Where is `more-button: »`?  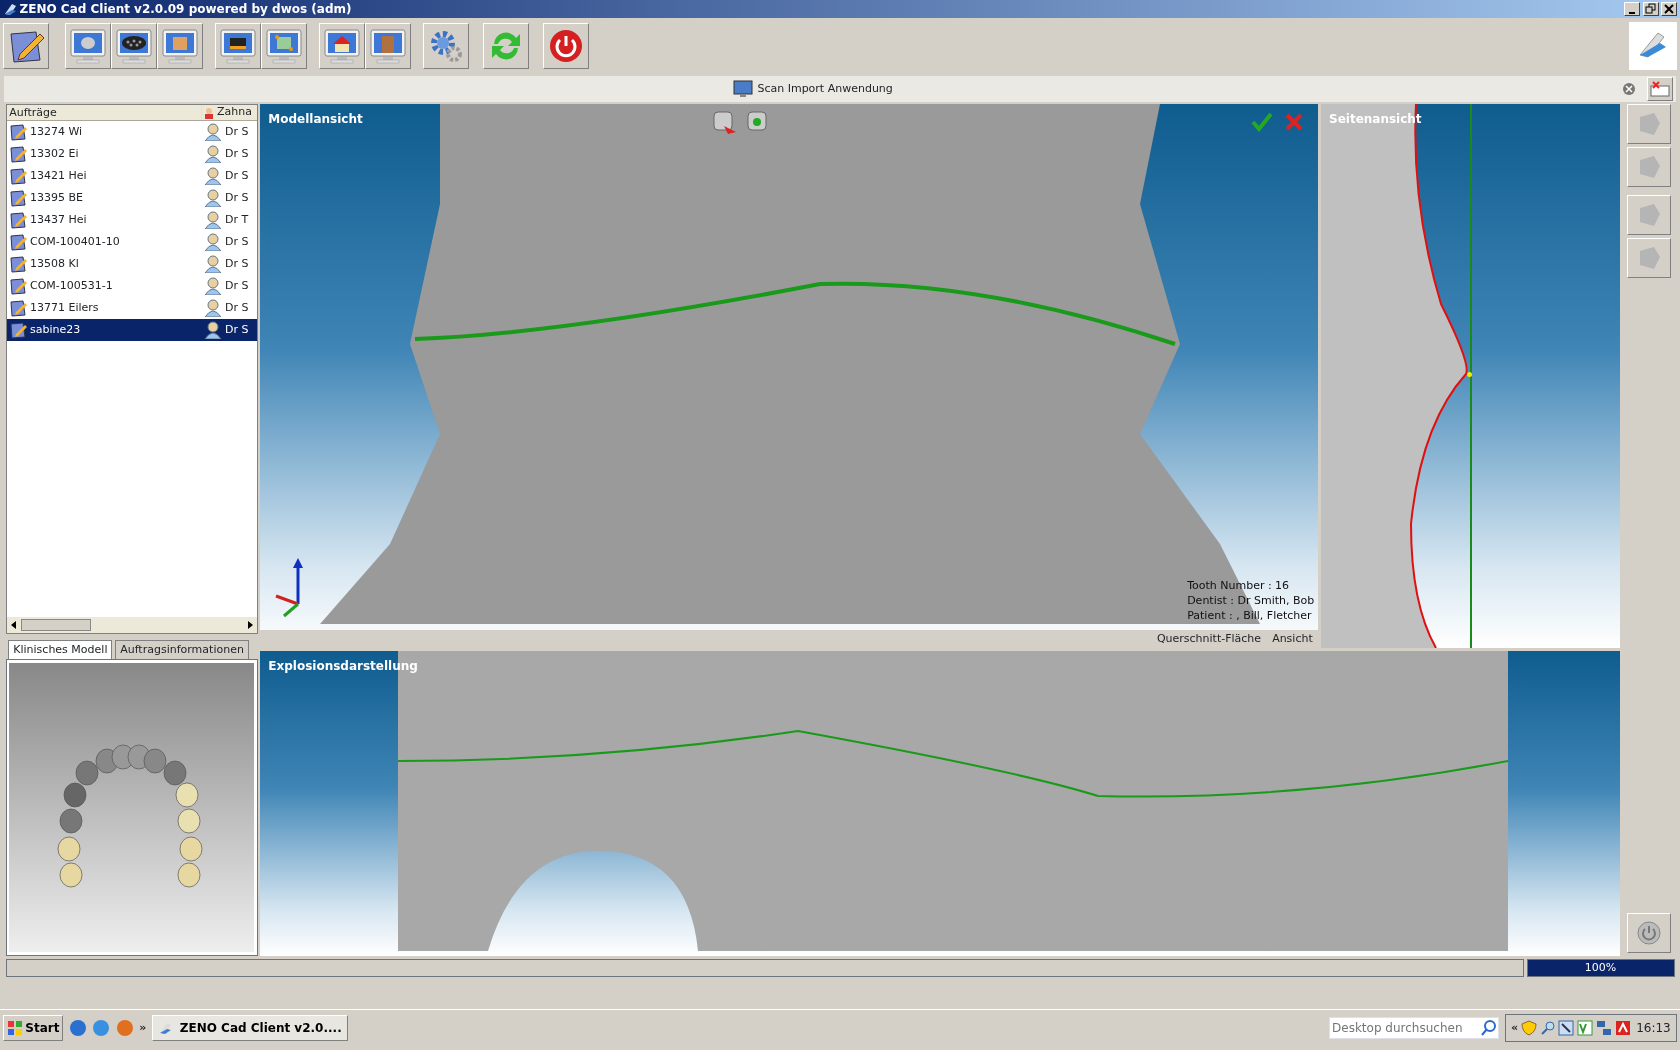 more-button: » is located at coordinates (143, 1028).